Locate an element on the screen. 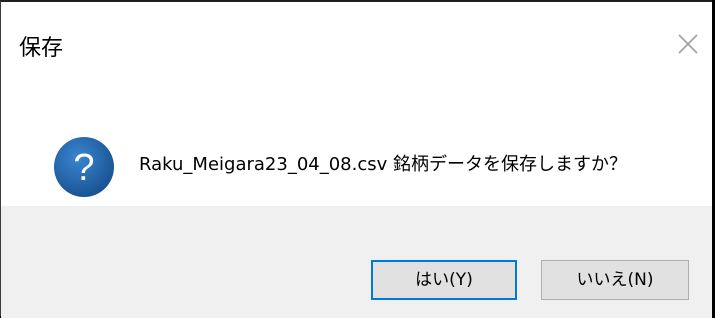 This screenshot has height=318, width=715. question-icon: ? is located at coordinates (84, 167).